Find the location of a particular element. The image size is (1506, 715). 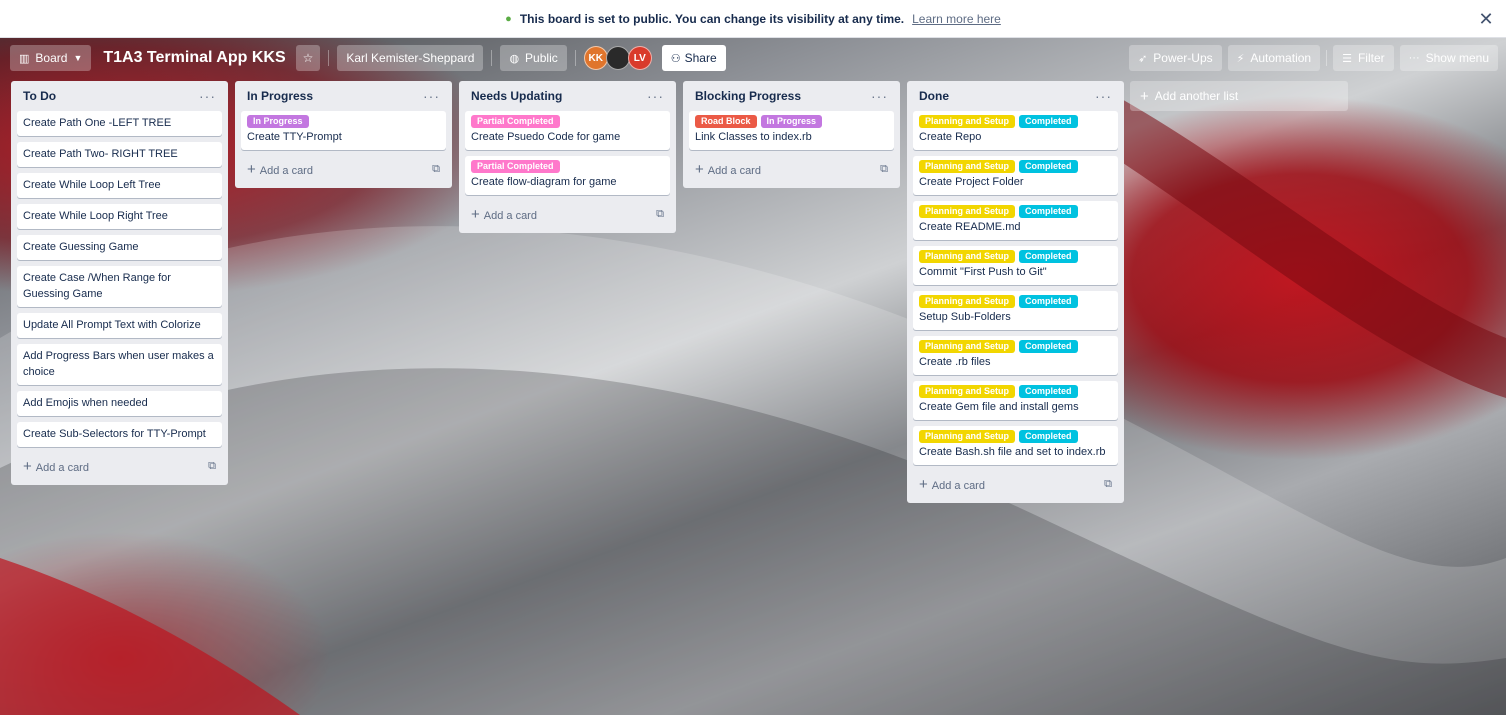

star-button: ☆ is located at coordinates (308, 58).